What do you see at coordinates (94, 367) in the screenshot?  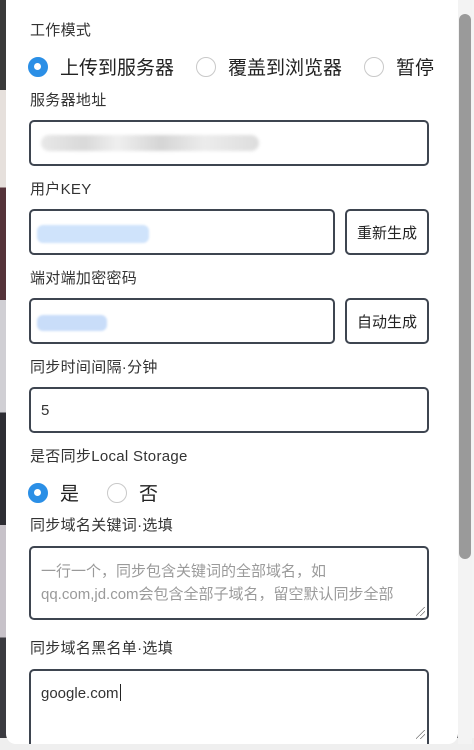 I see `sync-interval-label: 同步时间间隔·分钟` at bounding box center [94, 367].